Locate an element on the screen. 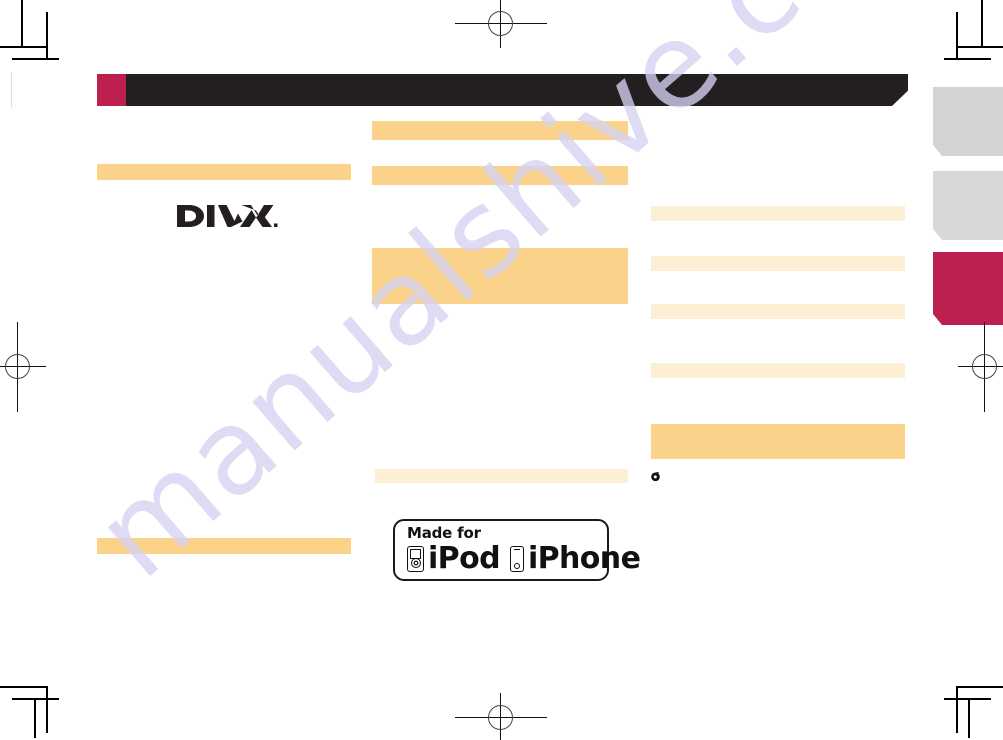 Image resolution: width=1003 pixels, height=740 pixels. right-heading-2-text is located at coordinates (778, 257).